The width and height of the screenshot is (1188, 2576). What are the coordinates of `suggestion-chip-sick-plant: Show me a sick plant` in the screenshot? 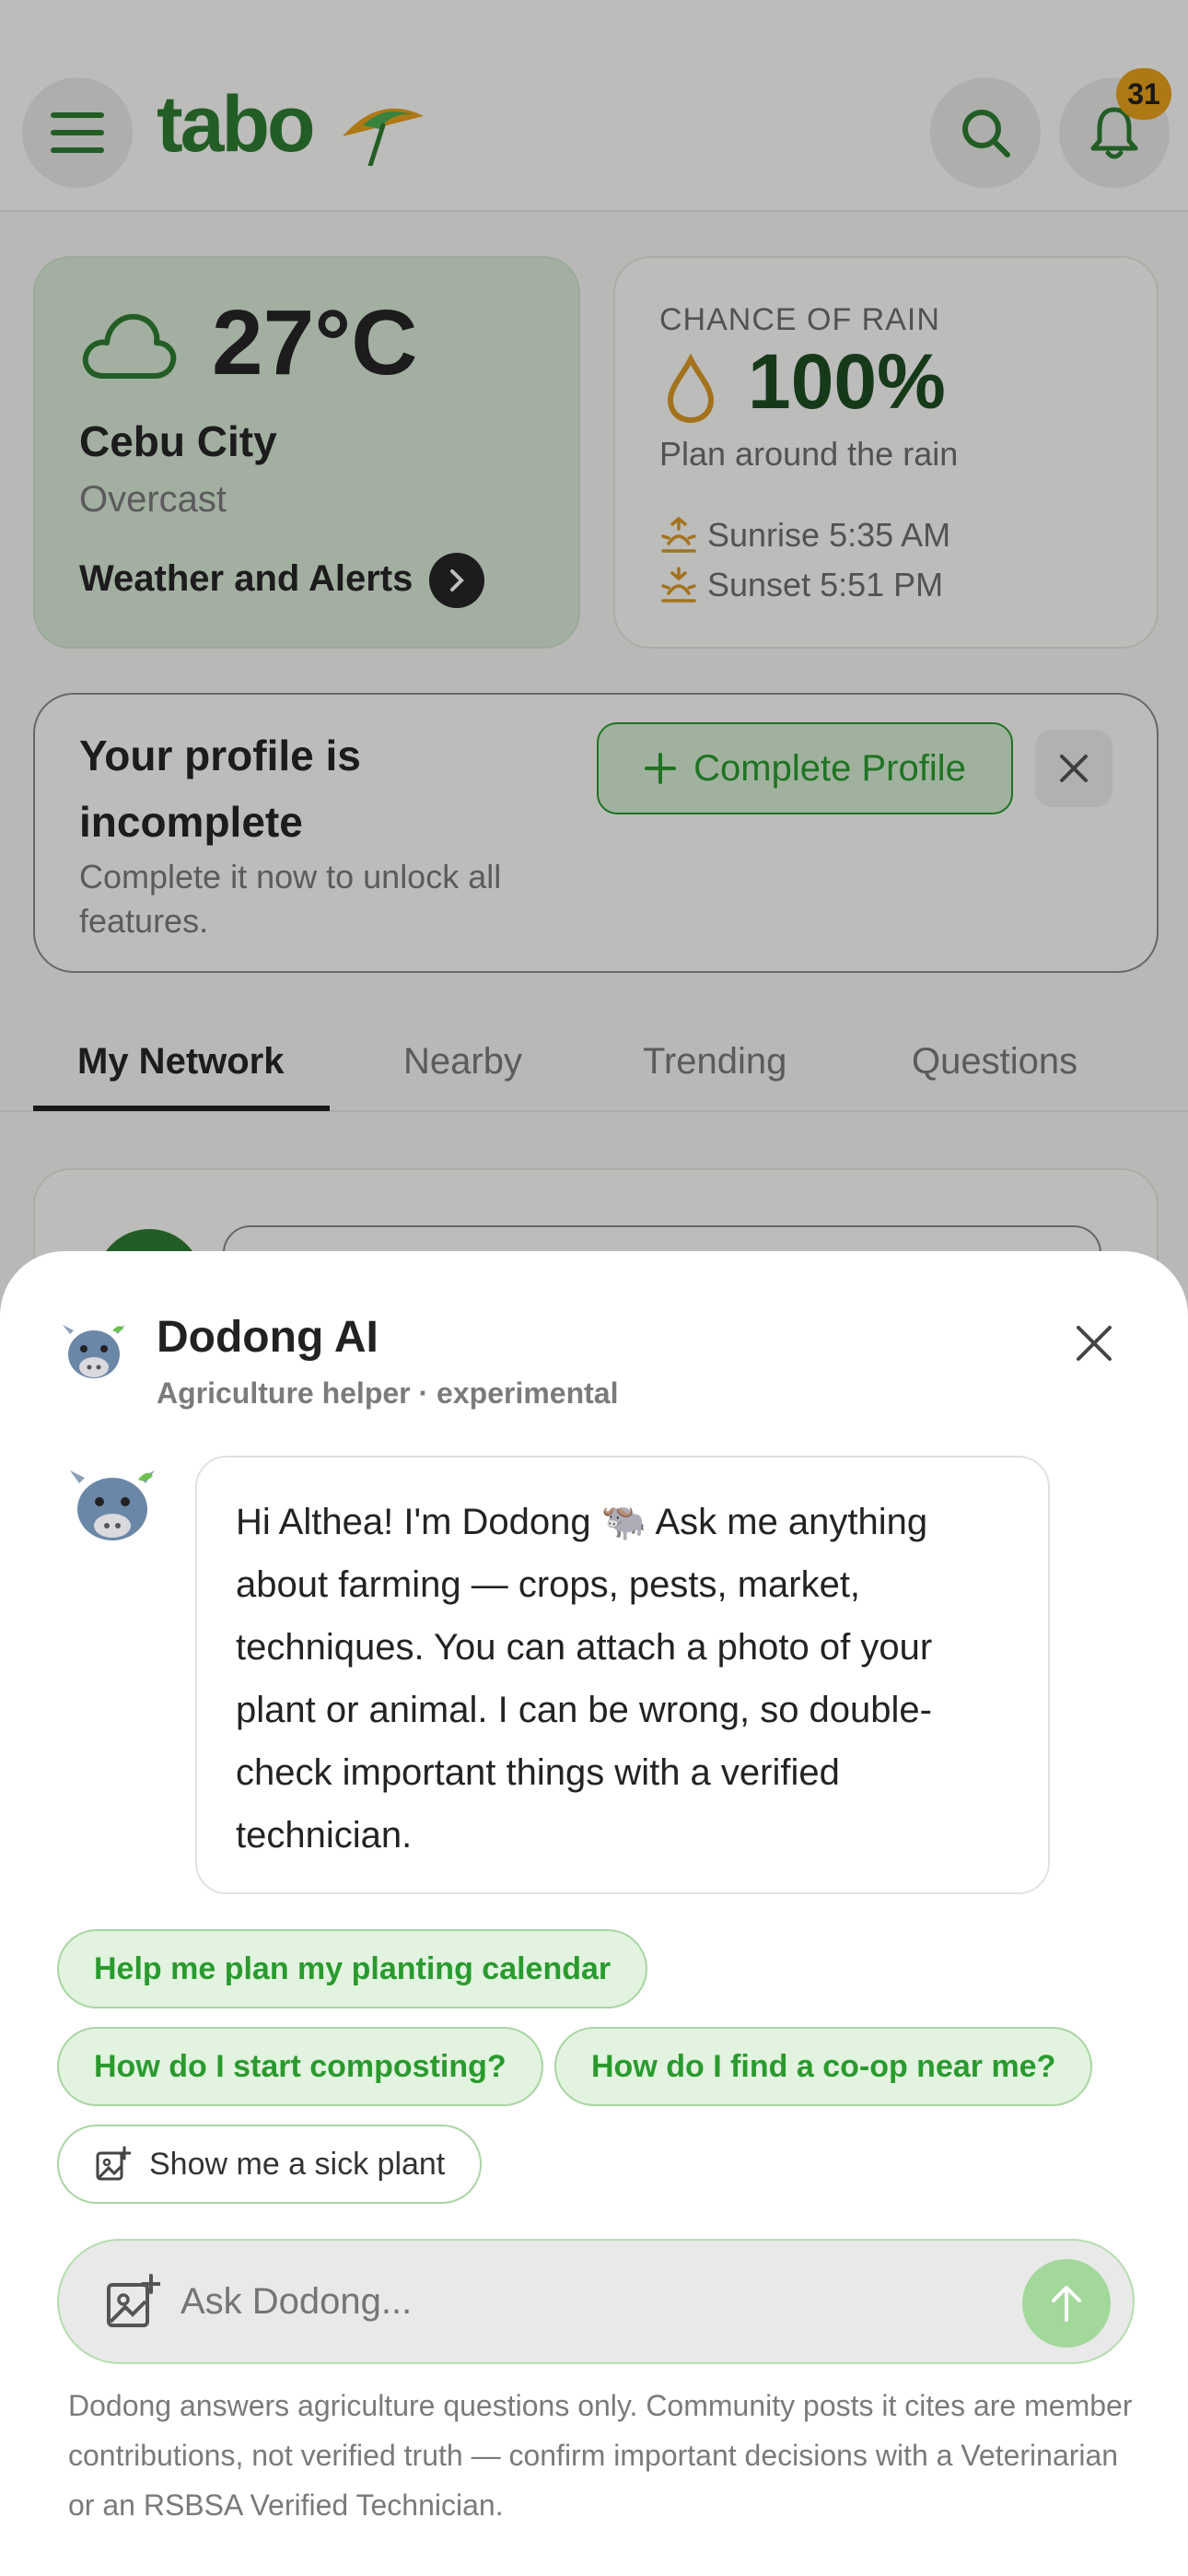 It's located at (270, 2164).